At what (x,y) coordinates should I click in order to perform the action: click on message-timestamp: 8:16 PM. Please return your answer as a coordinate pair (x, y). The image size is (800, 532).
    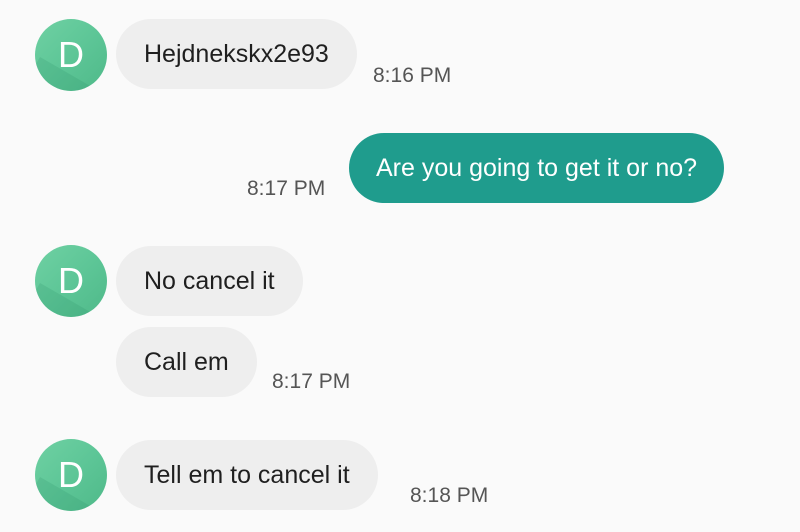
    Looking at the image, I should click on (412, 75).